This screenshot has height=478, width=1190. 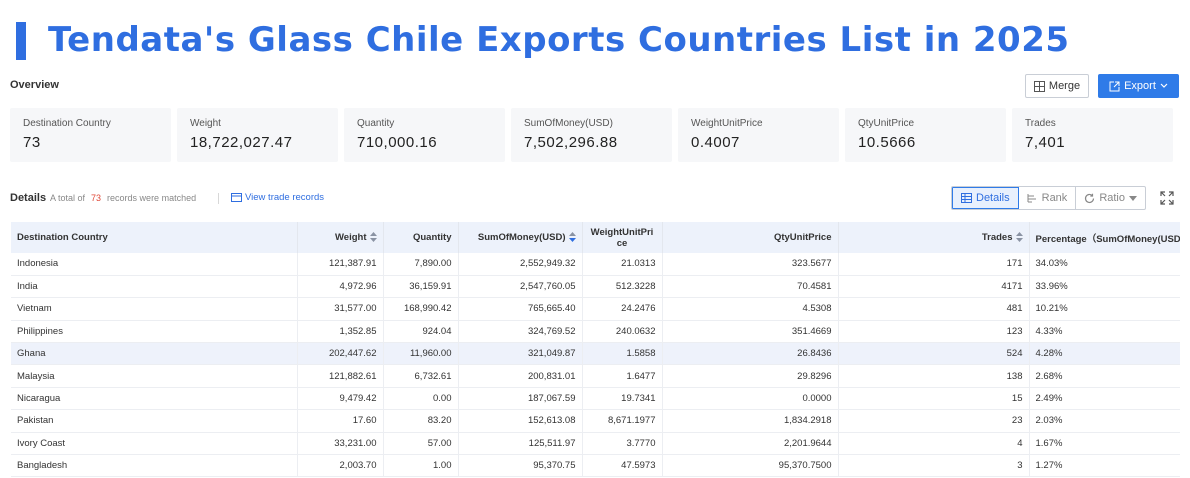 What do you see at coordinates (340, 237) in the screenshot?
I see `col-header-weight: Weight` at bounding box center [340, 237].